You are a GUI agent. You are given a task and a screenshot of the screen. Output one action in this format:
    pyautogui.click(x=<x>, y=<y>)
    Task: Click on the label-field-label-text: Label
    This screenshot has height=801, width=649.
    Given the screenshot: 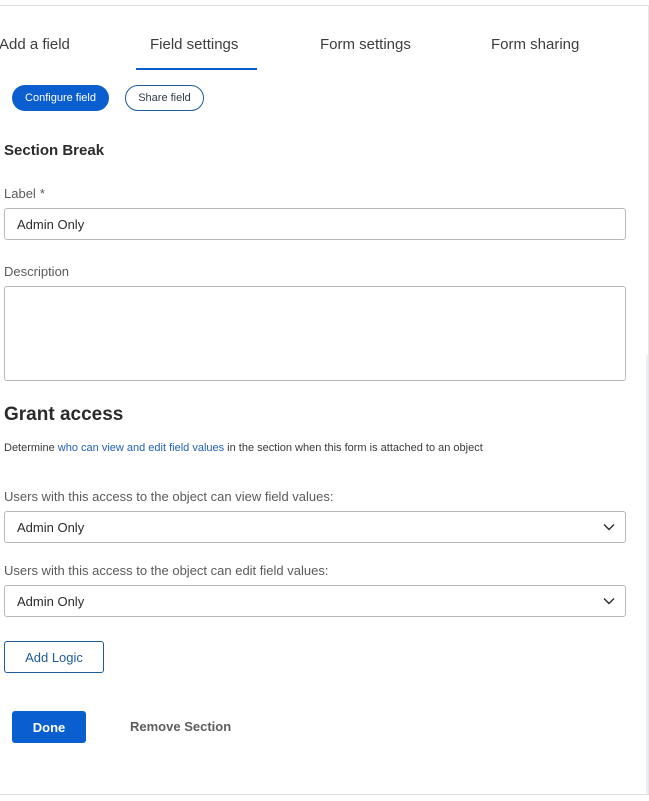 What is the action you would take?
    pyautogui.click(x=20, y=193)
    